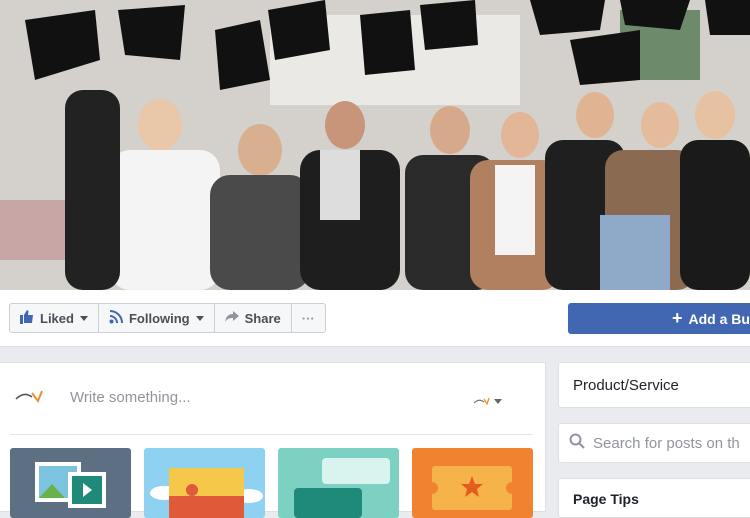  I want to click on photo-video-icon, so click(70, 485).